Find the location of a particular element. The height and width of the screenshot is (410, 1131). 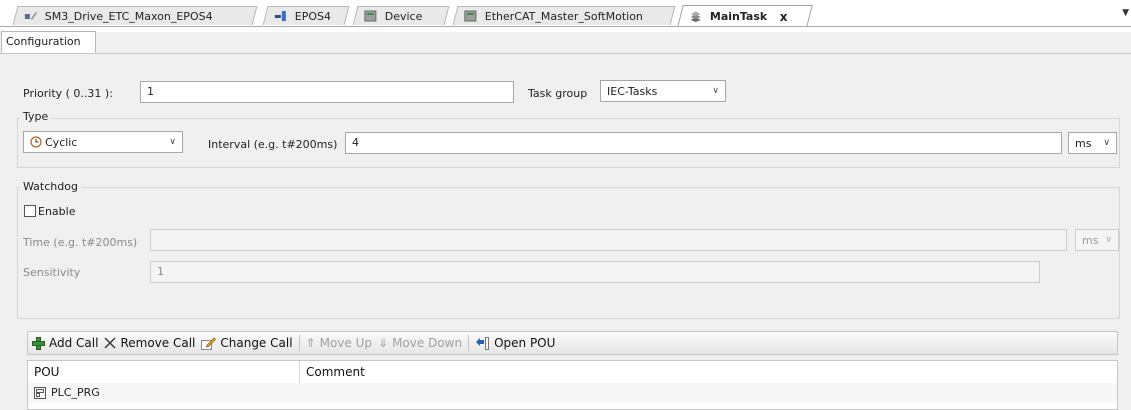

arrow-down-icon: ⇓ is located at coordinates (383, 343).